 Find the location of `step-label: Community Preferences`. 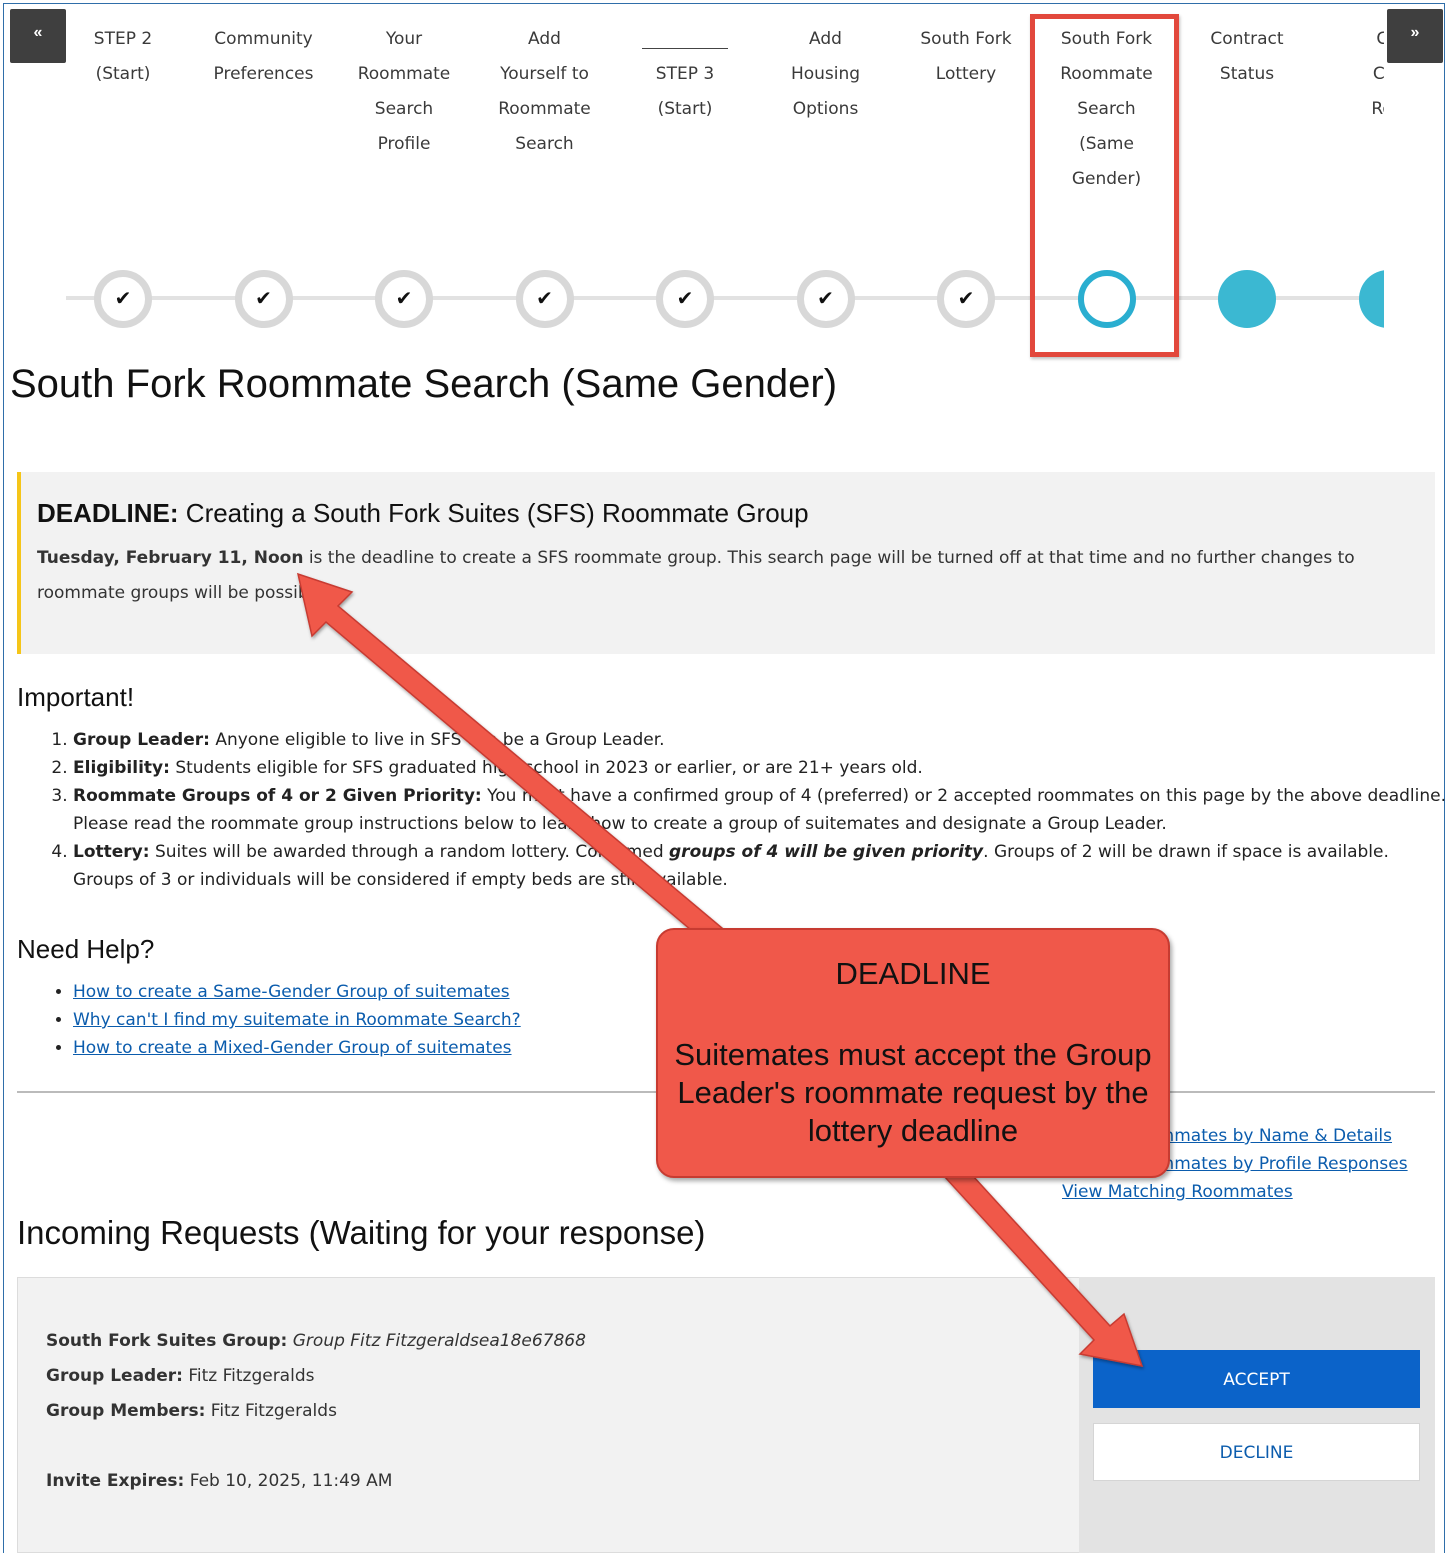

step-label: Community Preferences is located at coordinates (263, 56).